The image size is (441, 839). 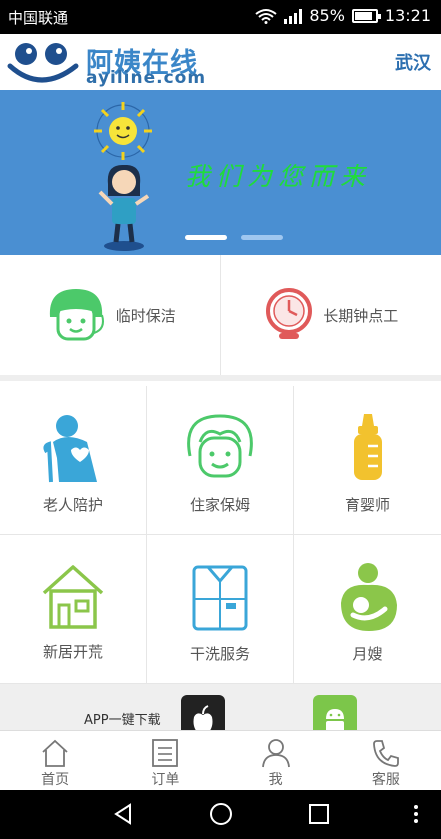 I want to click on clock-icon, so click(x=289, y=313).